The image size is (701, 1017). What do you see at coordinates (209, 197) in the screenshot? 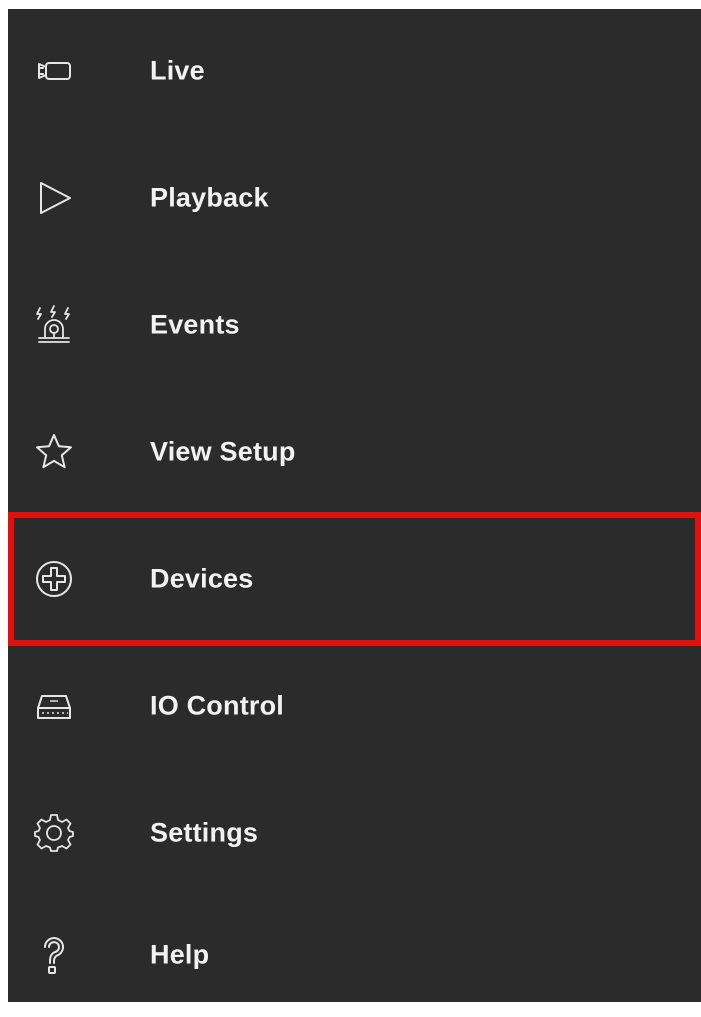
I see `menu-item-label: Playback` at bounding box center [209, 197].